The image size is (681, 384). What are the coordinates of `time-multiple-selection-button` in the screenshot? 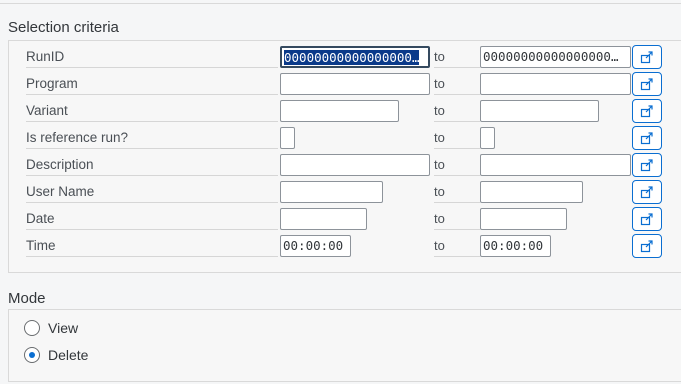 It's located at (647, 246).